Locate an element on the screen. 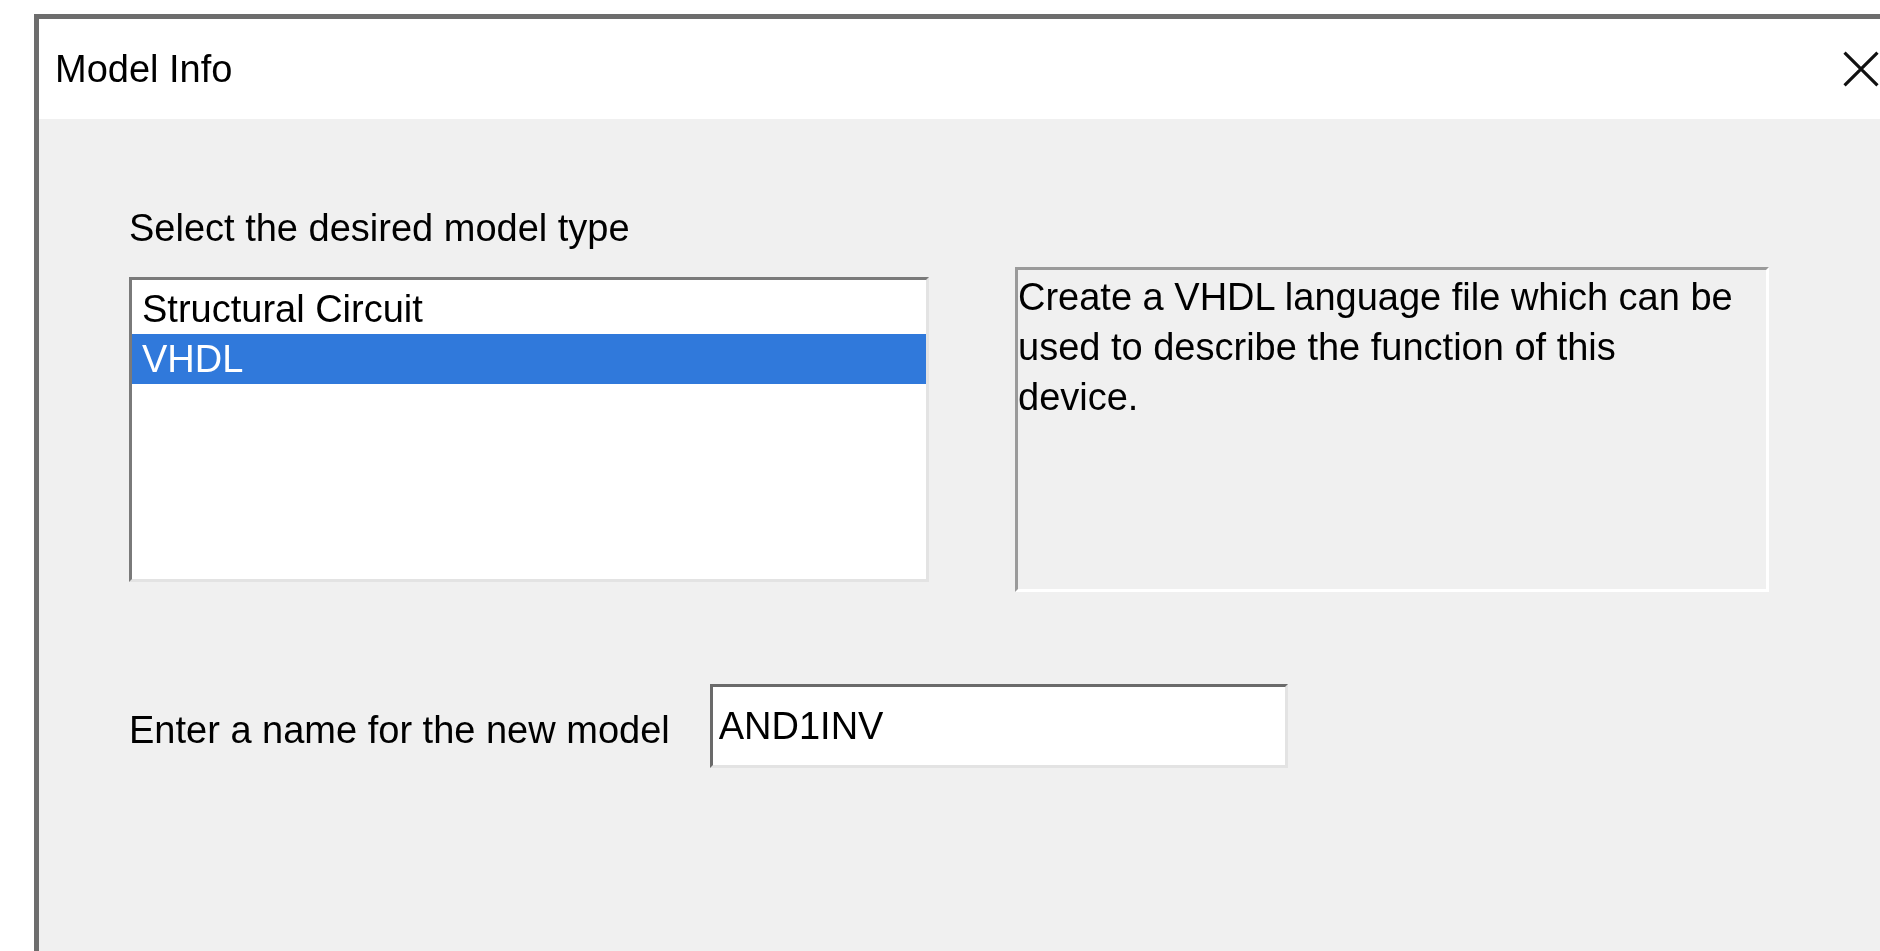 This screenshot has height=951, width=1880. model-type-list: Structural Circuit VHDL is located at coordinates (529, 429).